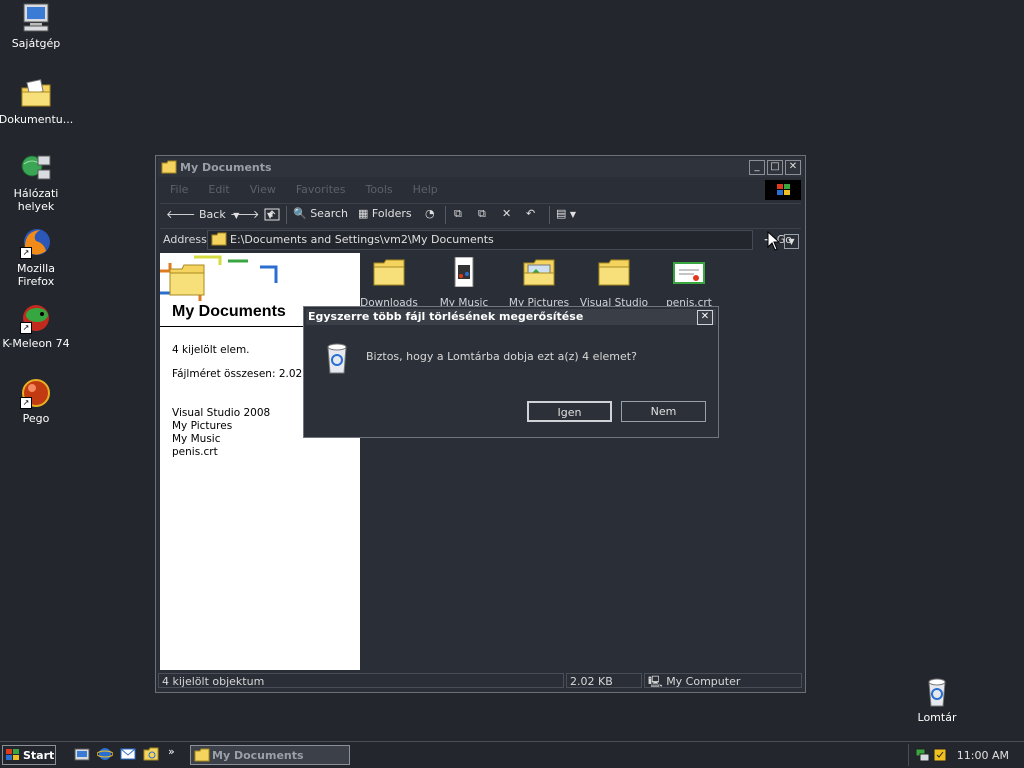  What do you see at coordinates (242, 374) in the screenshot?
I see `size-total: Fájlméret összesen: 2.02 K` at bounding box center [242, 374].